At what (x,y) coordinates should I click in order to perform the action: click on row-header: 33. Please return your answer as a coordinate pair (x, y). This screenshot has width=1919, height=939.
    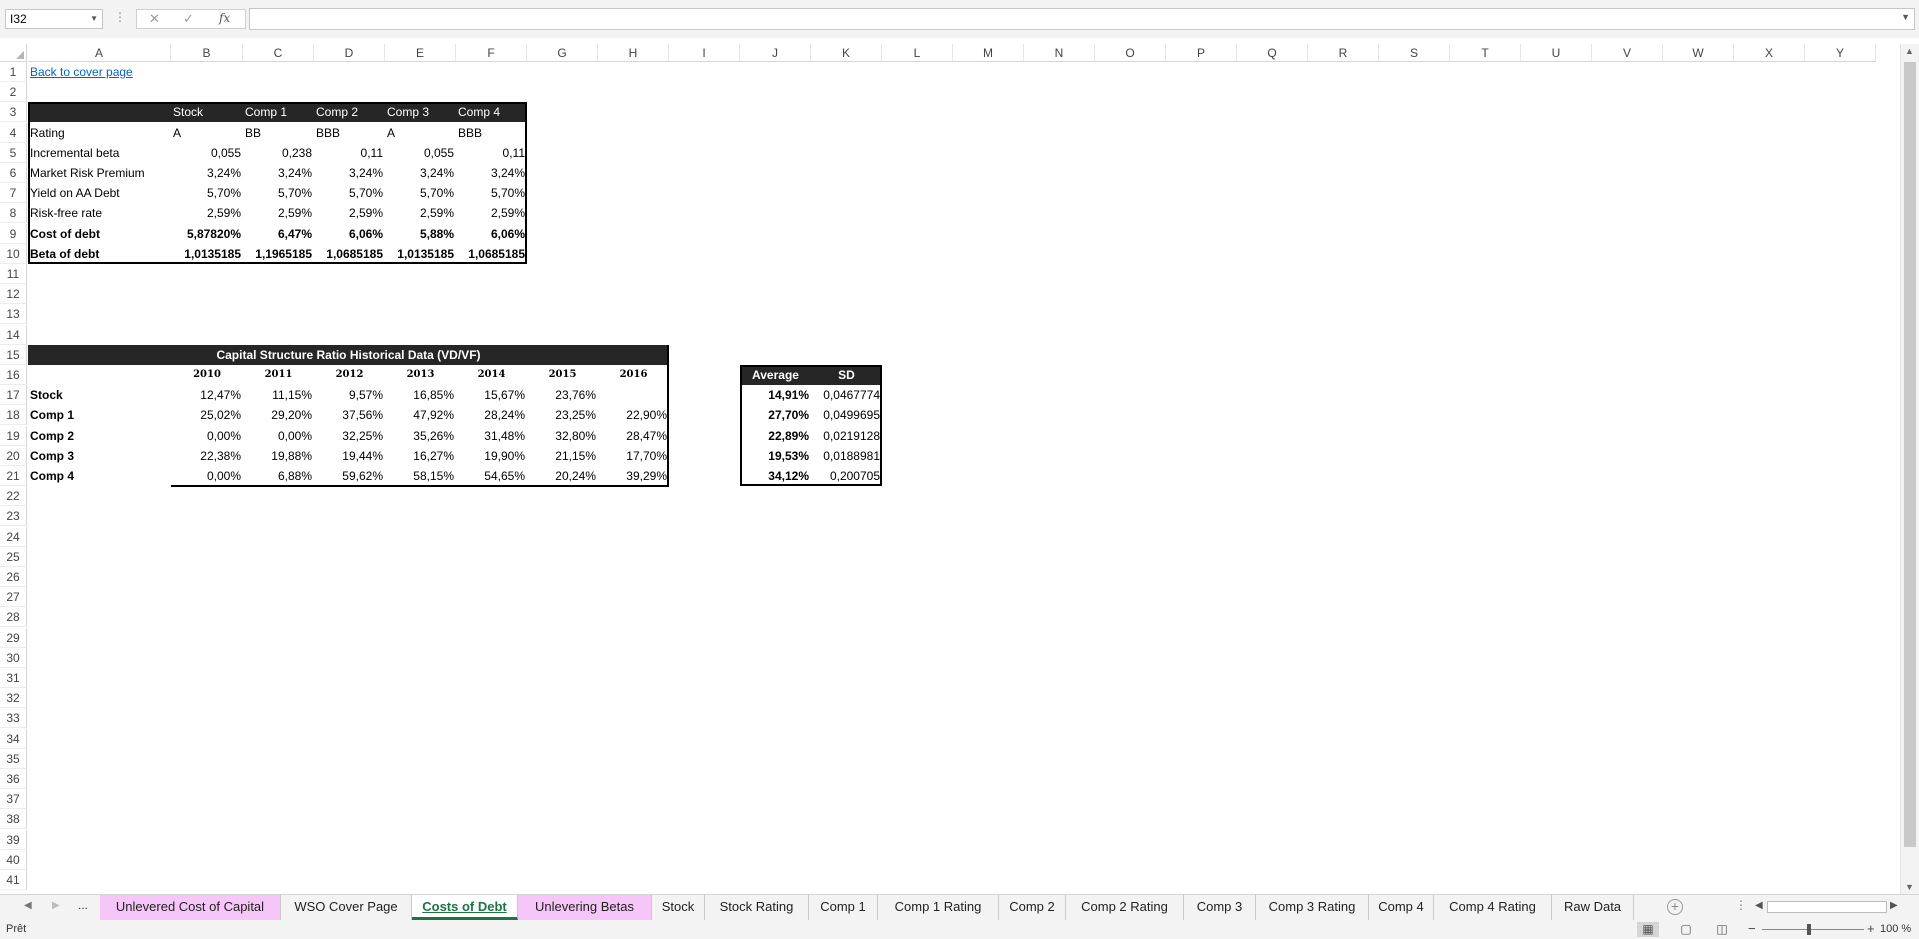
    Looking at the image, I should click on (13, 718).